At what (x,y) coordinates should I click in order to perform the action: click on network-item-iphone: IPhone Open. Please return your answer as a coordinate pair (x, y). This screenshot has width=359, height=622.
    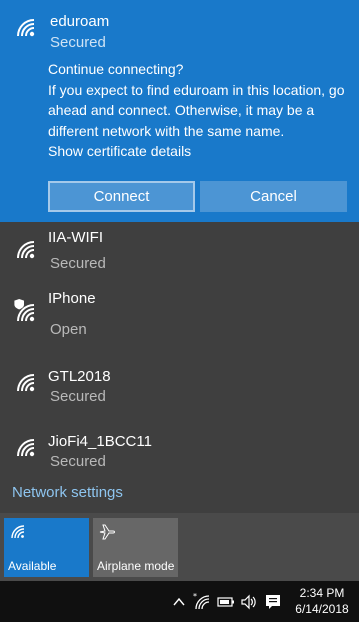
    Looking at the image, I should click on (179, 316).